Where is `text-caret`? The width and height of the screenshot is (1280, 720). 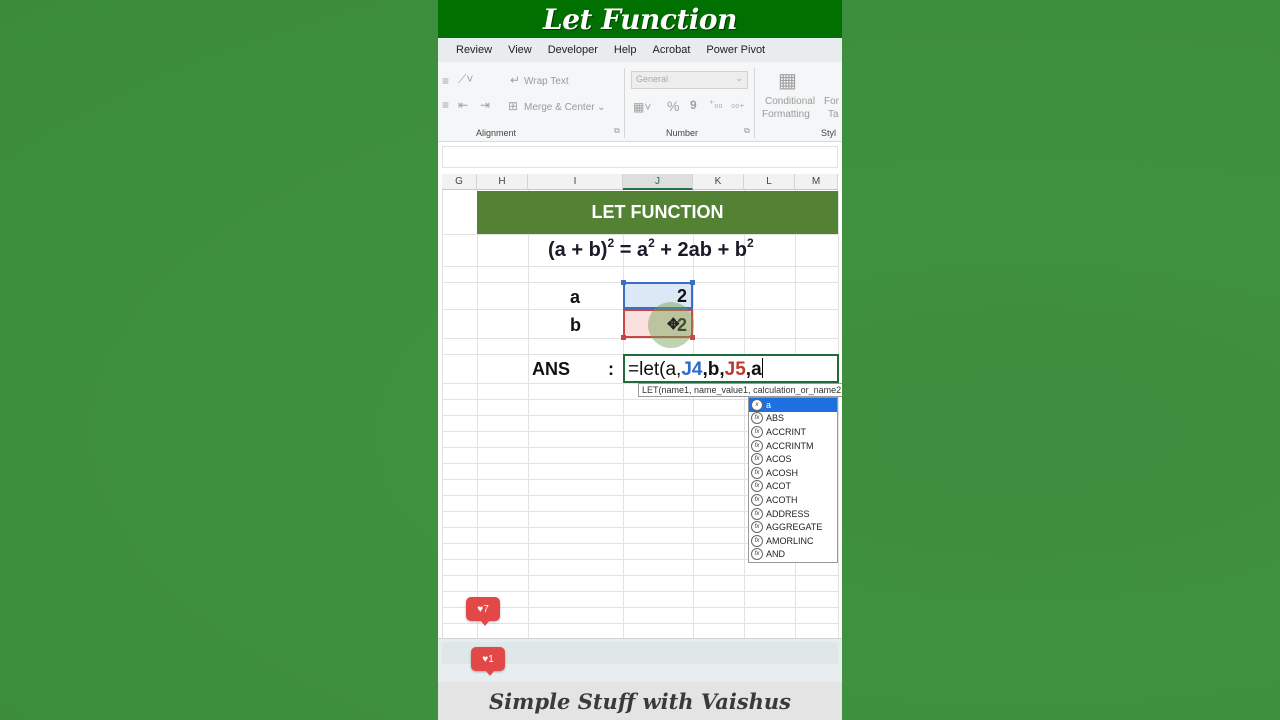
text-caret is located at coordinates (762, 368).